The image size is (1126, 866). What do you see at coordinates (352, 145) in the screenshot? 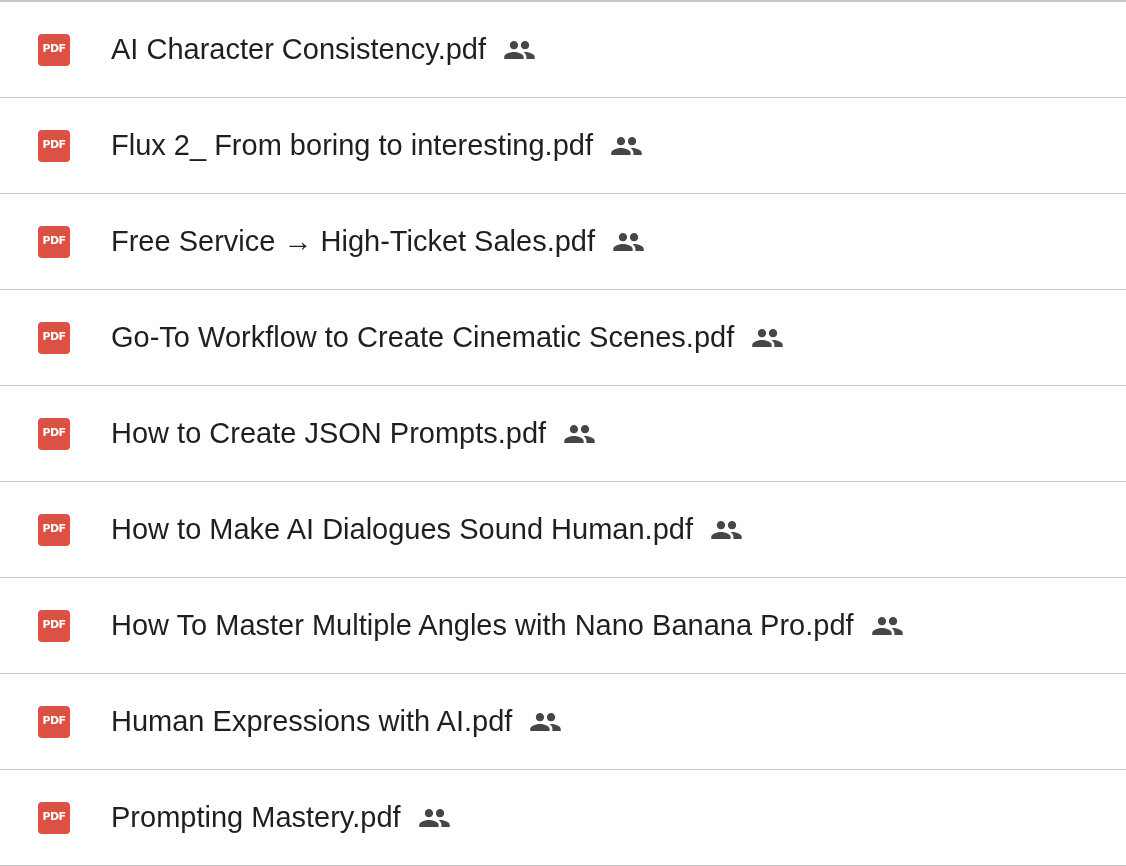
I see `file-name: Flux 2_ From boring to interesting.pdf` at bounding box center [352, 145].